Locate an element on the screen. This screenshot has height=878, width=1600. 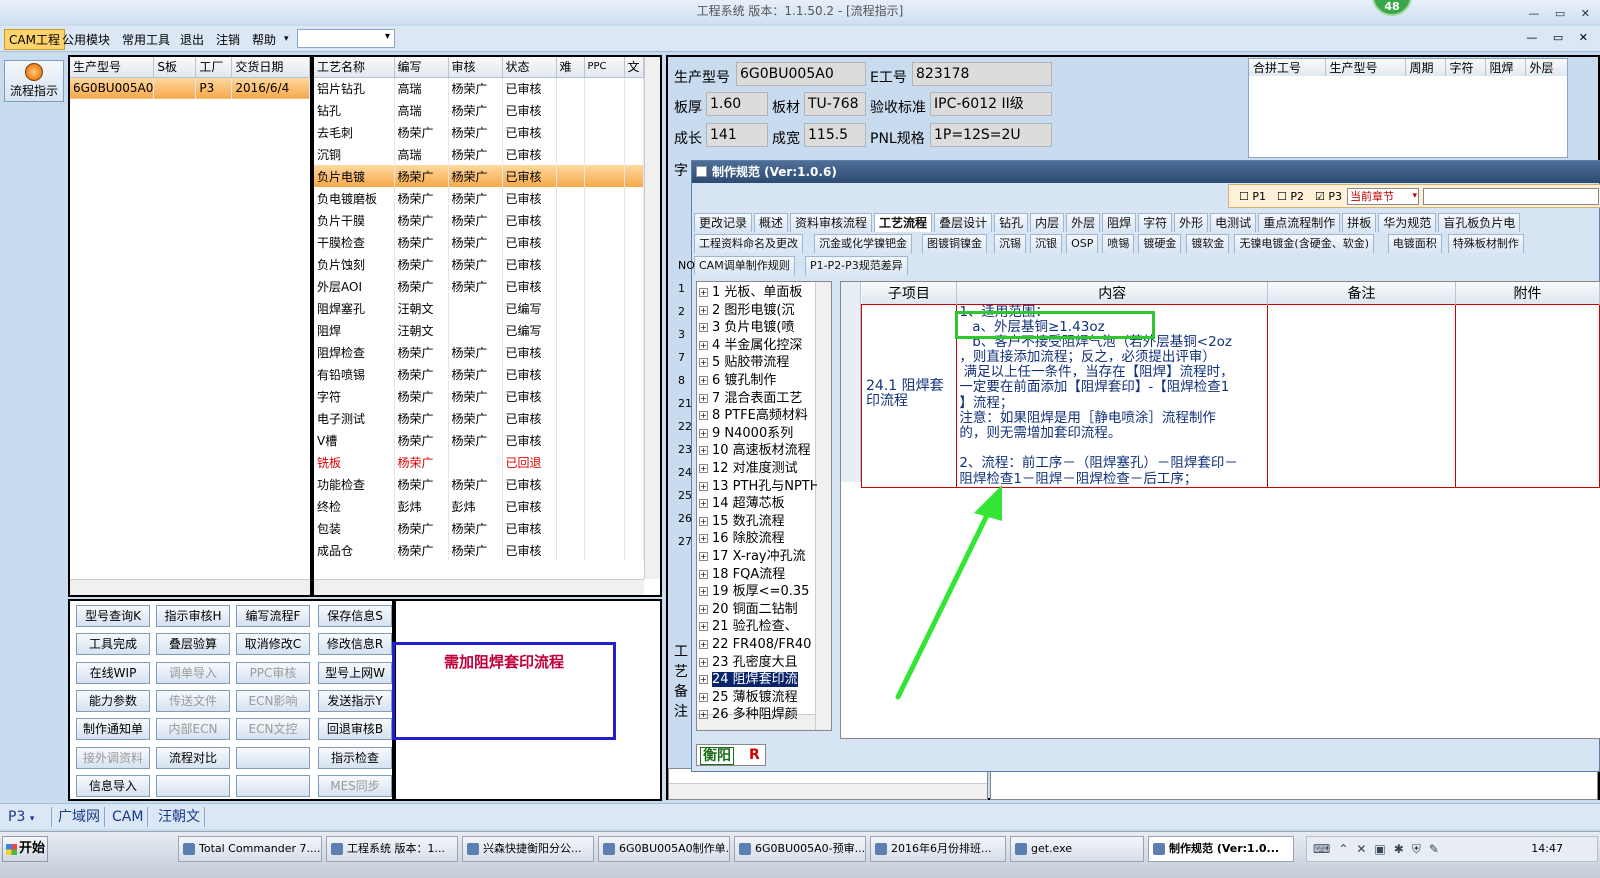
col-model: 生产型号 is located at coordinates (112, 67).